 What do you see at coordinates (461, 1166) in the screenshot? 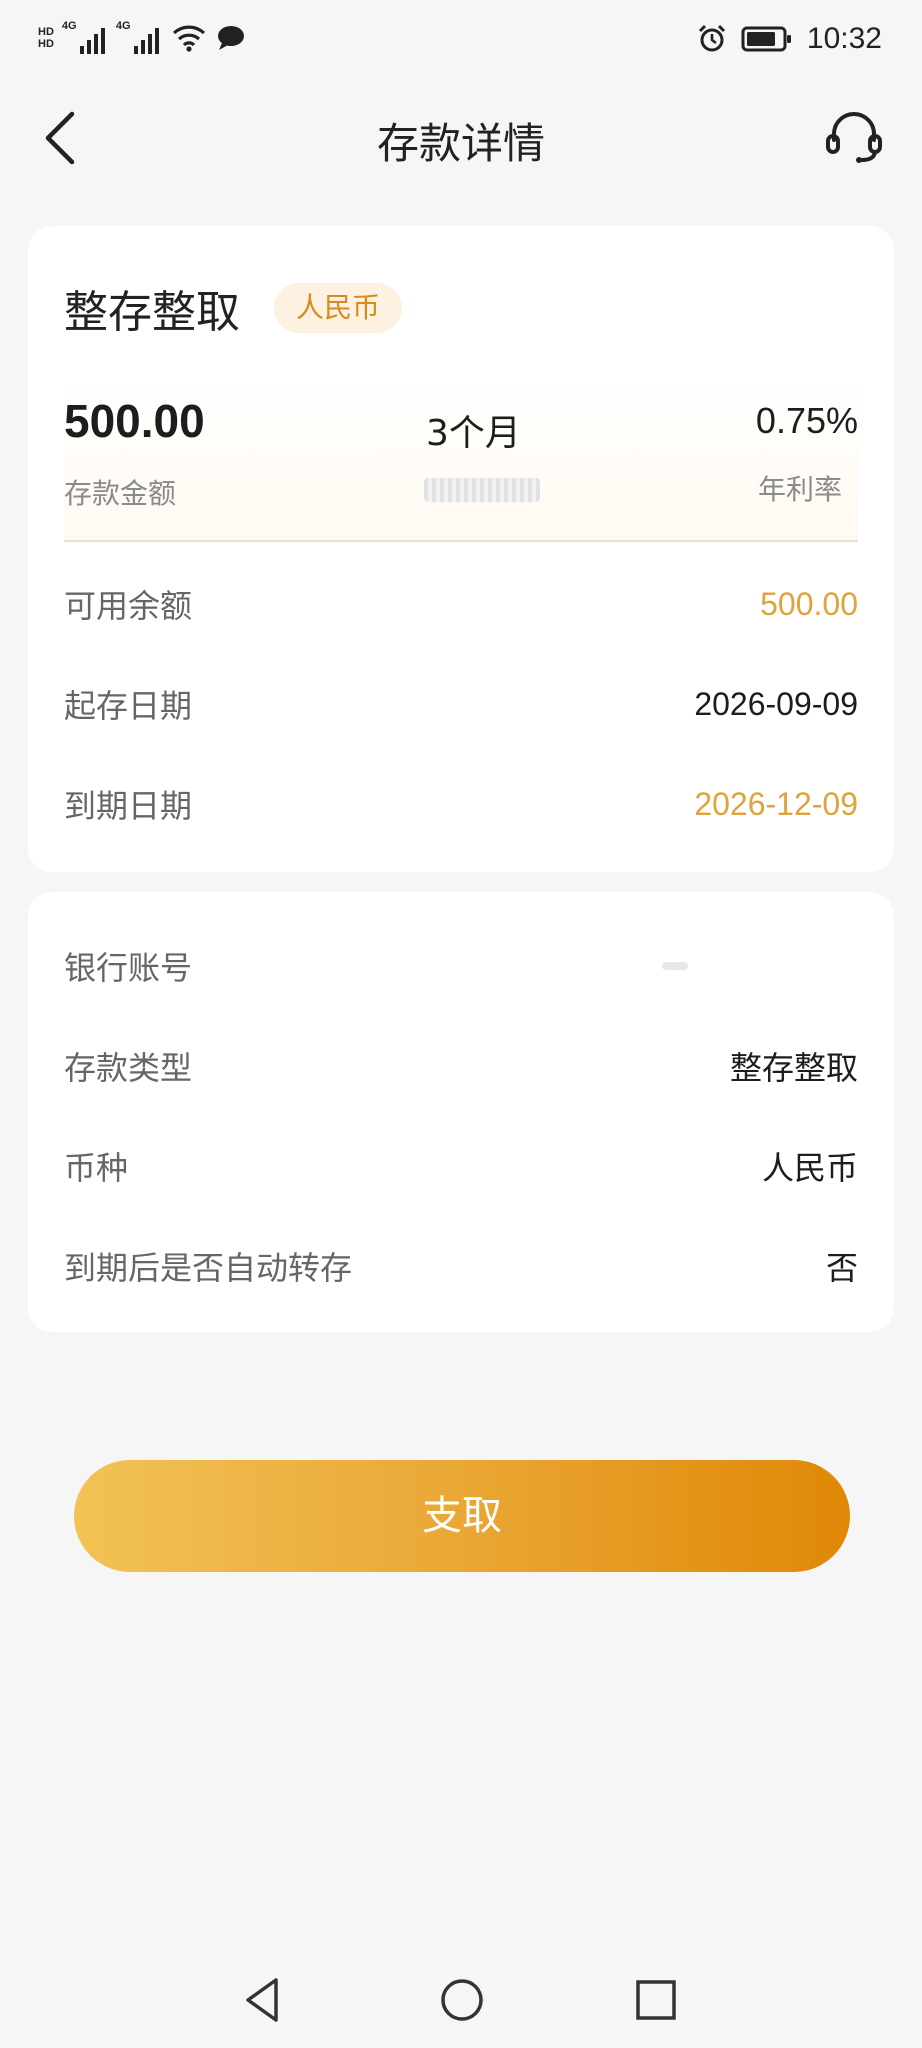
I see `detail-row-currency: 币种 人民币` at bounding box center [461, 1166].